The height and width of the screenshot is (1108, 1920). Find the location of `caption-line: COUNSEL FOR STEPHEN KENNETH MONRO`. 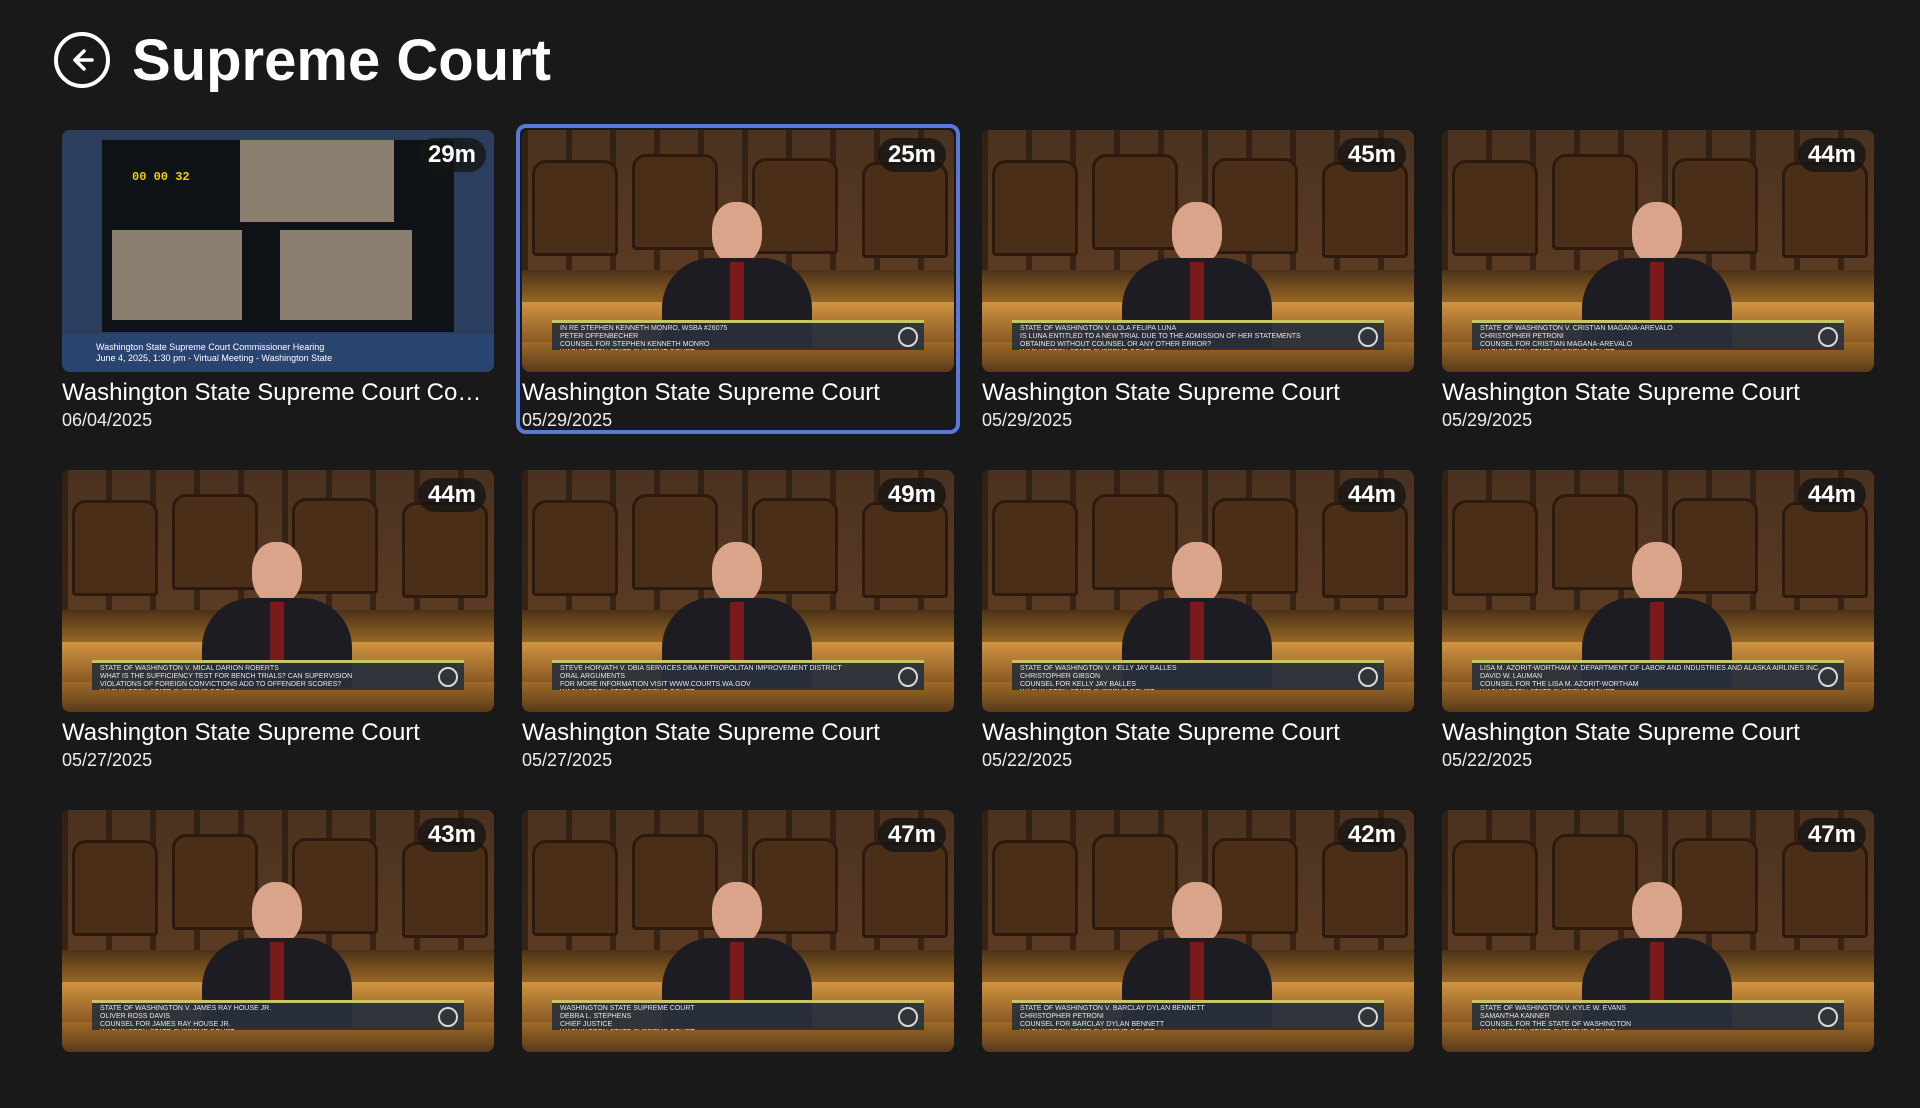

caption-line: COUNSEL FOR STEPHEN KENNETH MONRO is located at coordinates (635, 344).